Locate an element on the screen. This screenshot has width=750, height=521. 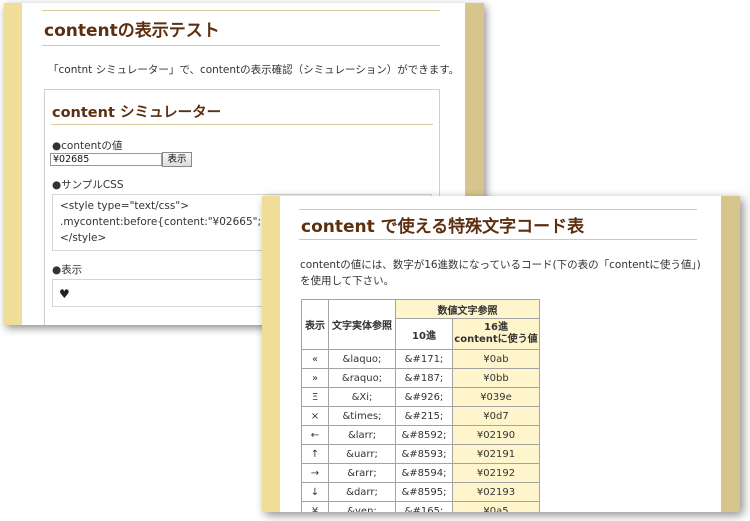
cell-entity: &darr; is located at coordinates (362, 492).